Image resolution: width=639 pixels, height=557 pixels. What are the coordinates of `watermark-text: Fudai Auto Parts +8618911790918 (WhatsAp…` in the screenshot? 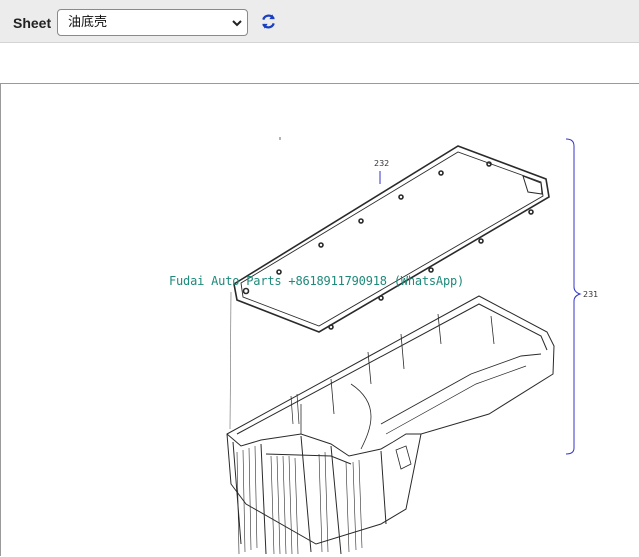 It's located at (317, 281).